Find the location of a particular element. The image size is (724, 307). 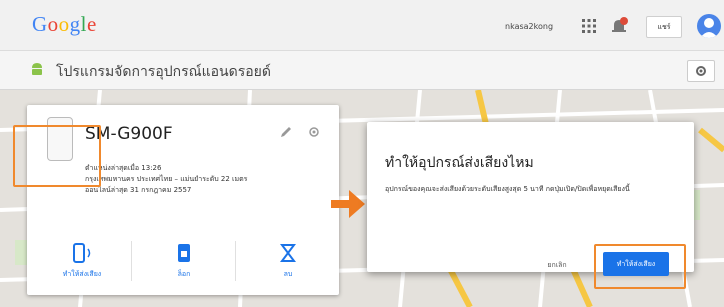

avatar is located at coordinates (709, 26).